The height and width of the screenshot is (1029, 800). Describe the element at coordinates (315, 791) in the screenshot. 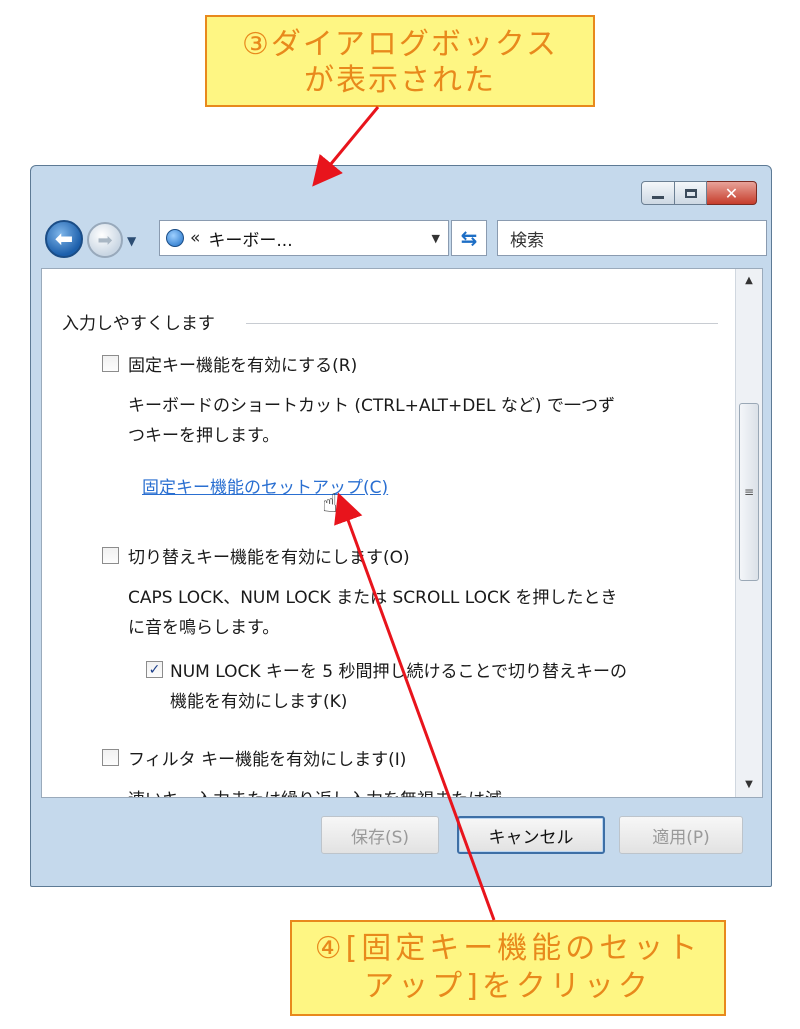

I see `filter-keys-desc-partial: 速いキー入力または繰り返し入力を無視または減` at that location.